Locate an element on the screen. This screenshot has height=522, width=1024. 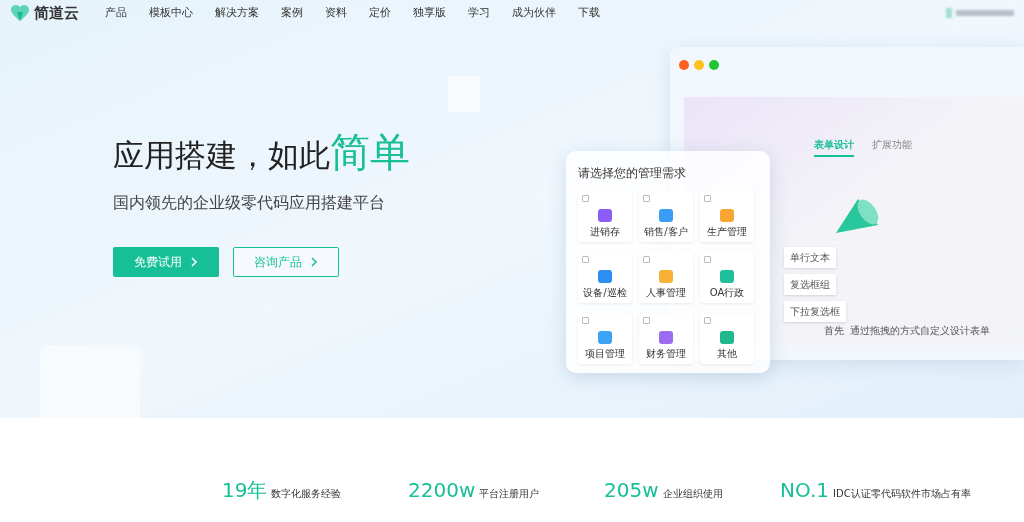
option-label: 其他 is located at coordinates (727, 354).